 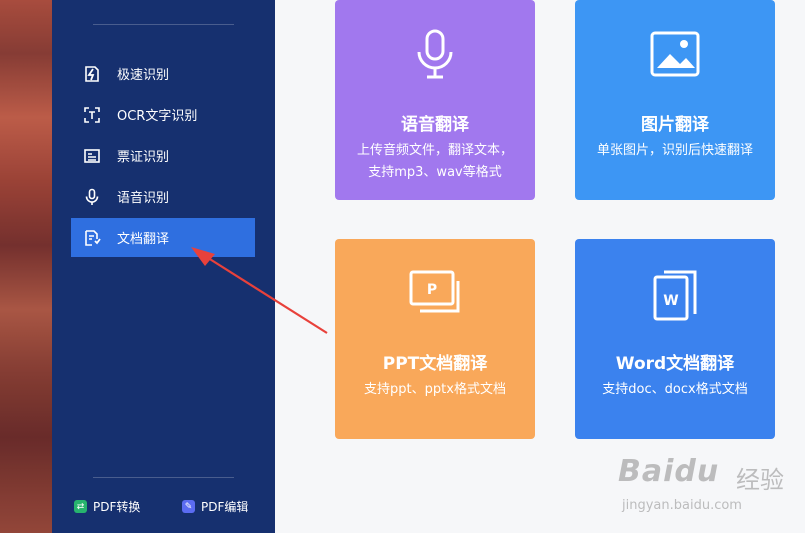 What do you see at coordinates (675, 339) in the screenshot?
I see `word-translate-card: W Word文档翻译 支持doc、docx格式文档` at bounding box center [675, 339].